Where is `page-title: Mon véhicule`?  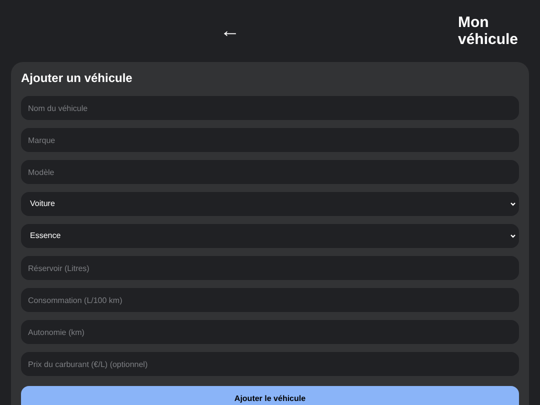 page-title: Mon véhicule is located at coordinates (489, 31).